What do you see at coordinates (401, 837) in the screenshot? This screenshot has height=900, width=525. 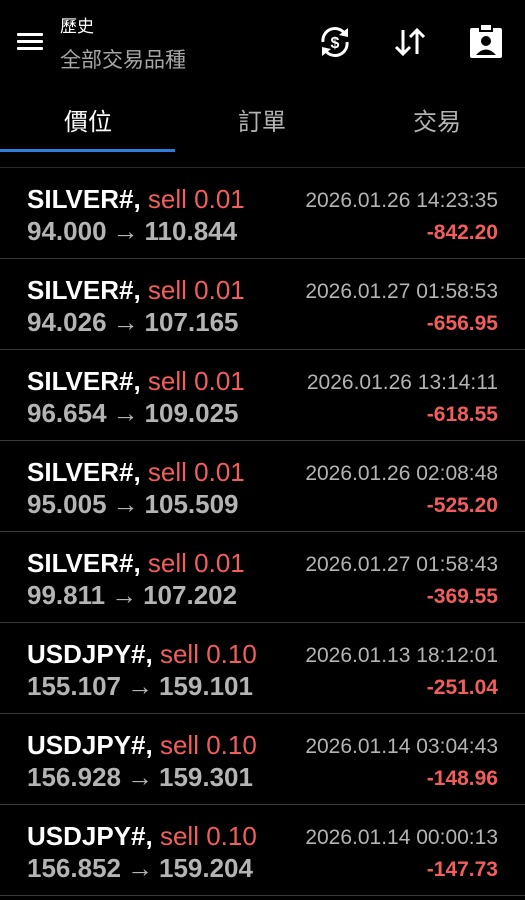 I see `trade-time: 2026.01.14 00:00:13` at bounding box center [401, 837].